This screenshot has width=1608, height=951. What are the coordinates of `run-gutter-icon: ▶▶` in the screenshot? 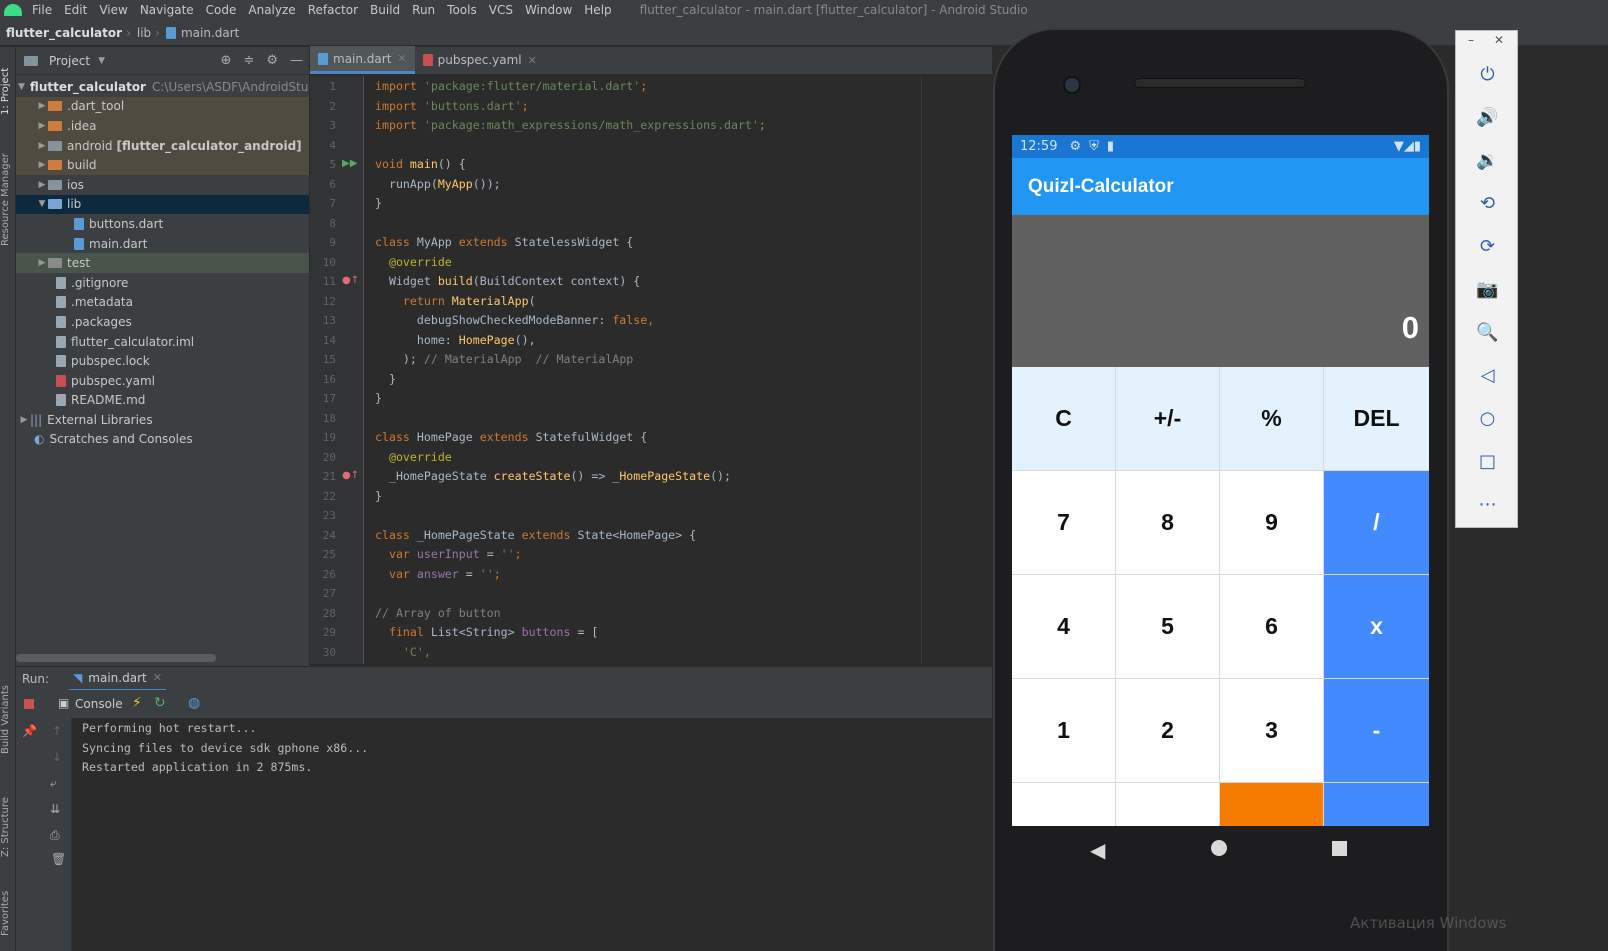 It's located at (349, 163).